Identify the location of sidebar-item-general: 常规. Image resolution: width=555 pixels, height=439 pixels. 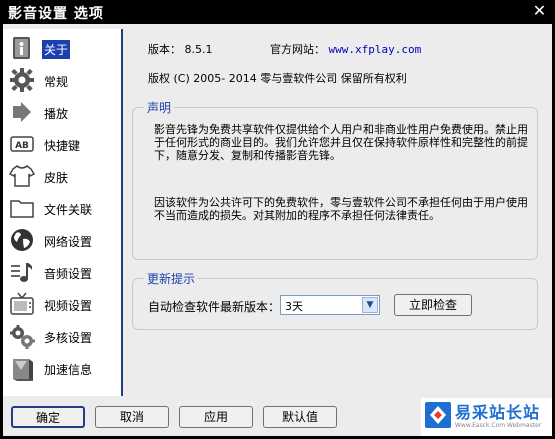
(64, 80).